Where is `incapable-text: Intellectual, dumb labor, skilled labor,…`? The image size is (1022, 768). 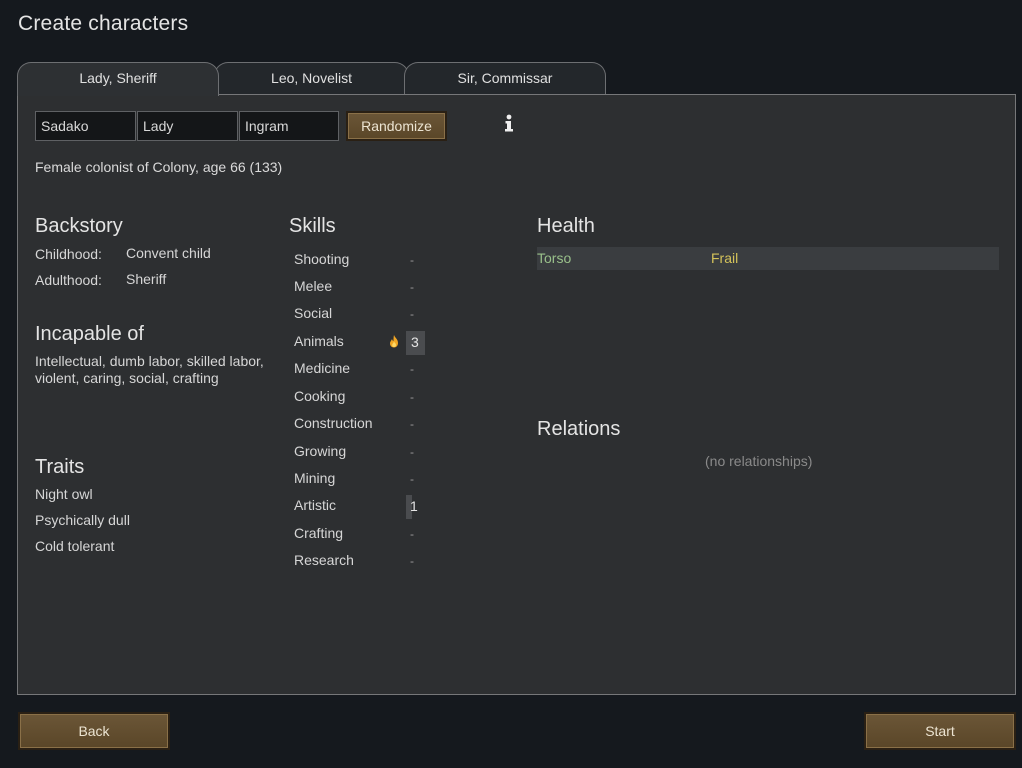 incapable-text: Intellectual, dumb labor, skilled labor,… is located at coordinates (149, 369).